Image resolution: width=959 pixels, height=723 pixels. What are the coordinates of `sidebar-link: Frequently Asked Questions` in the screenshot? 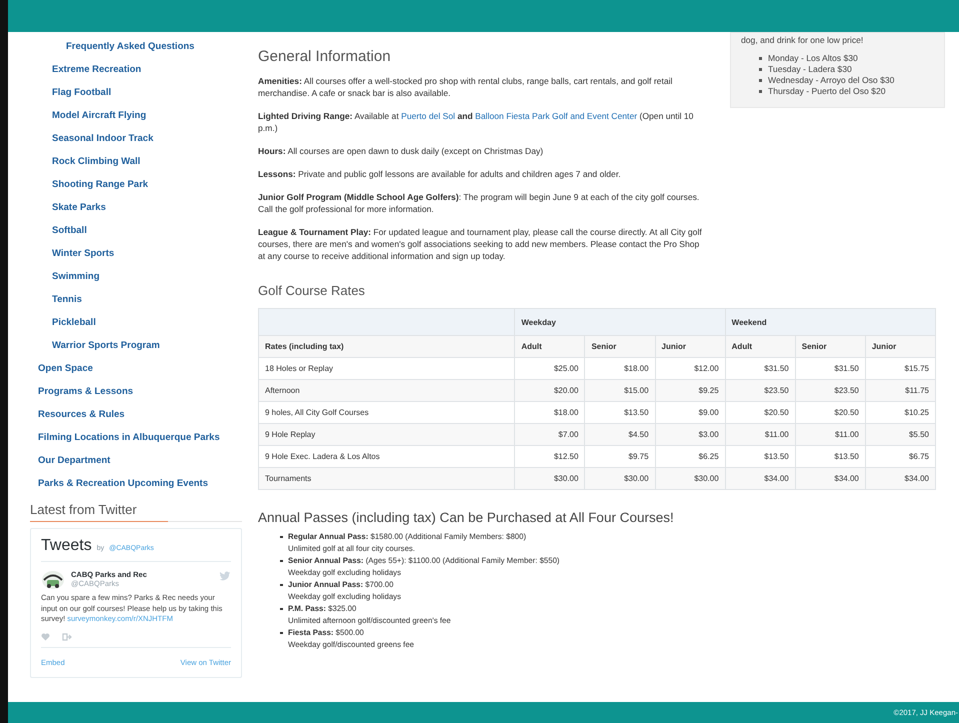 It's located at (134, 47).